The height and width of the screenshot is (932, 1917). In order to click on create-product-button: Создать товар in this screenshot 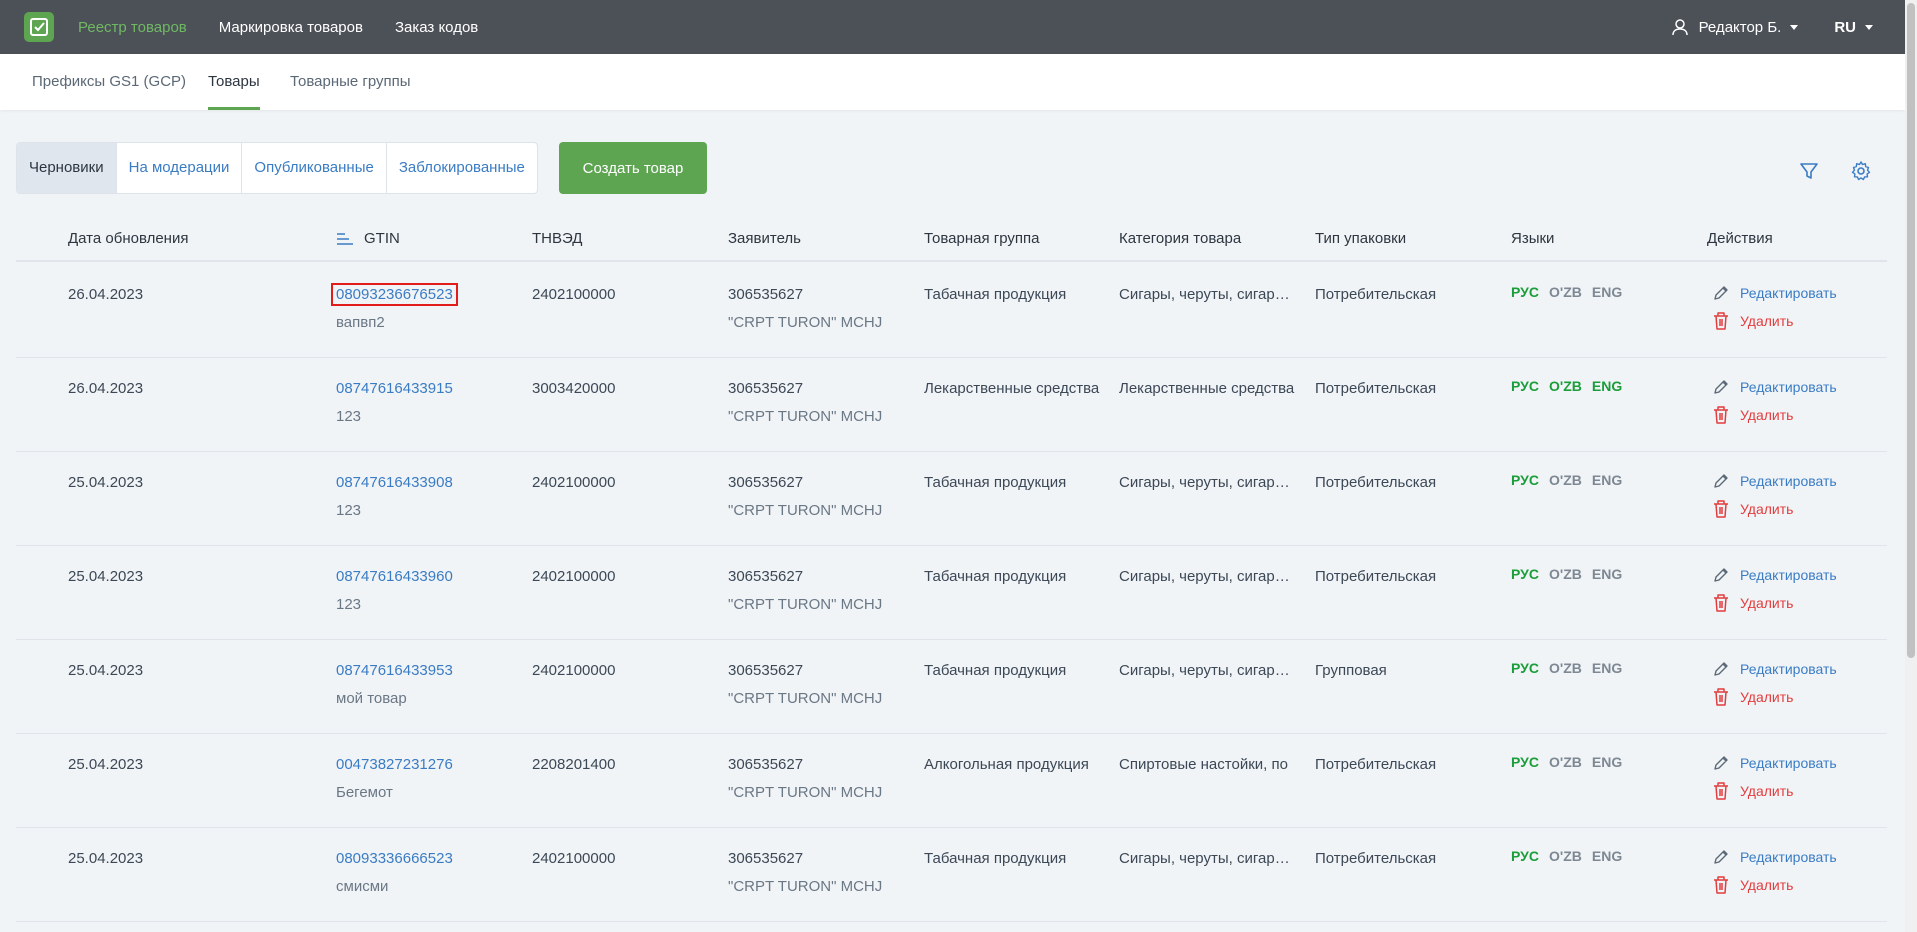, I will do `click(633, 168)`.